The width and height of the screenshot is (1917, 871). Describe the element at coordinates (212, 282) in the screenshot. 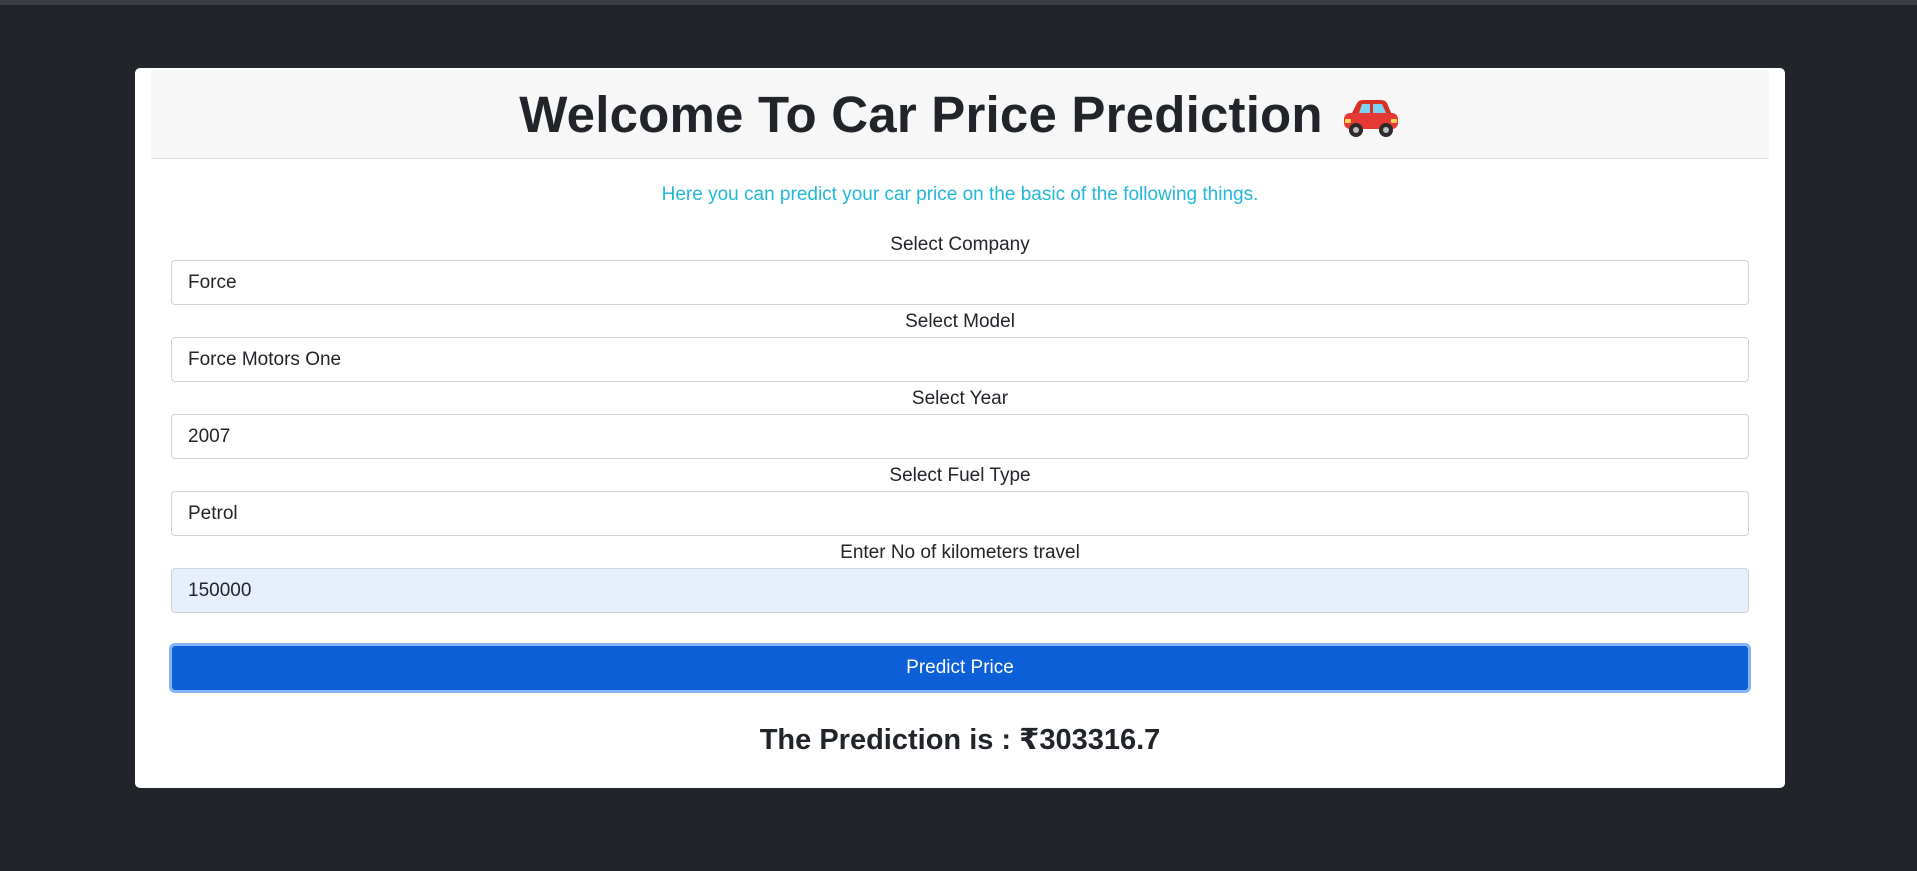

I see `company-value: Force` at that location.